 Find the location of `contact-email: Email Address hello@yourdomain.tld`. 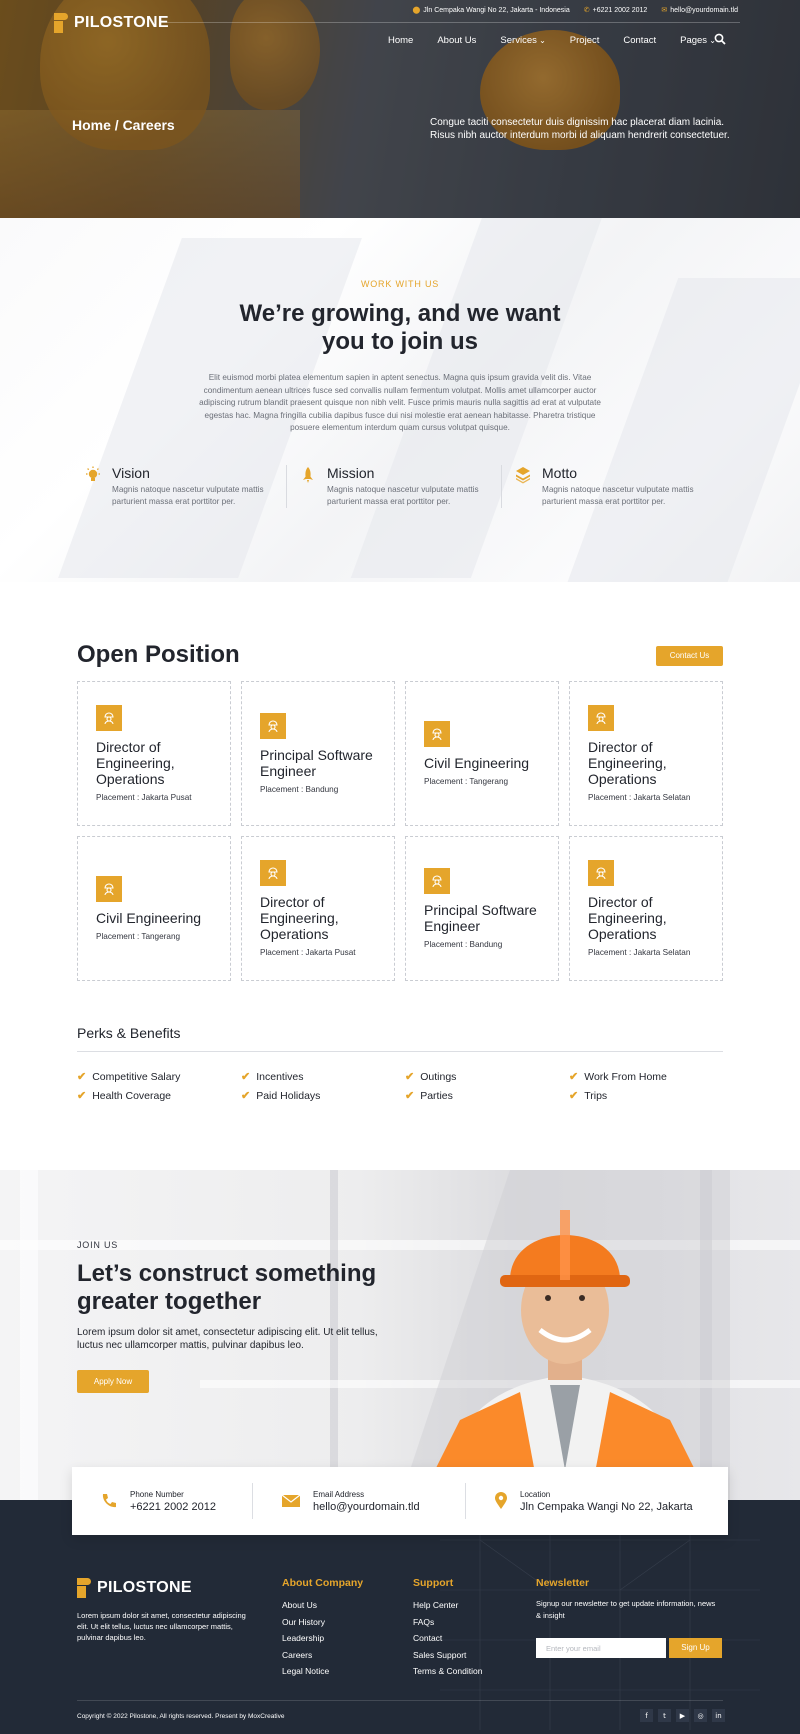

contact-email: Email Address hello@yourdomain.tld is located at coordinates (359, 1501).